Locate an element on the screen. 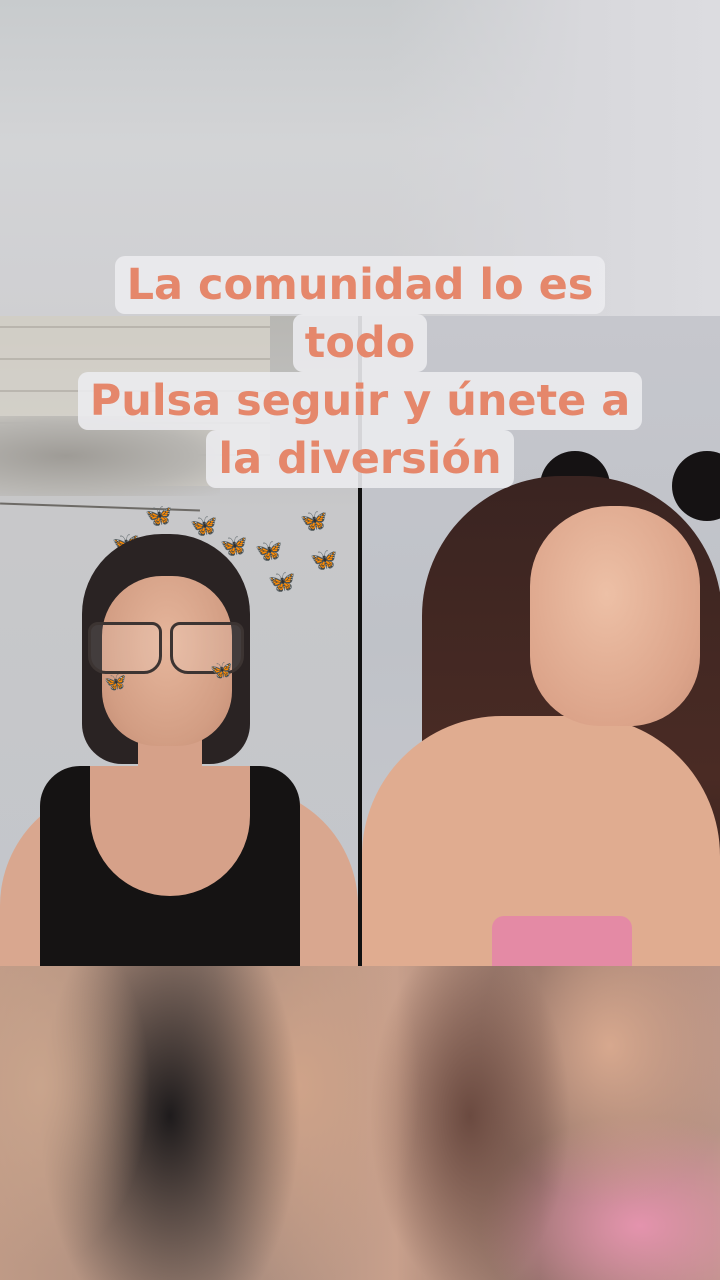 This screenshot has height=1280, width=720. caption-text: todo is located at coordinates (360, 343).